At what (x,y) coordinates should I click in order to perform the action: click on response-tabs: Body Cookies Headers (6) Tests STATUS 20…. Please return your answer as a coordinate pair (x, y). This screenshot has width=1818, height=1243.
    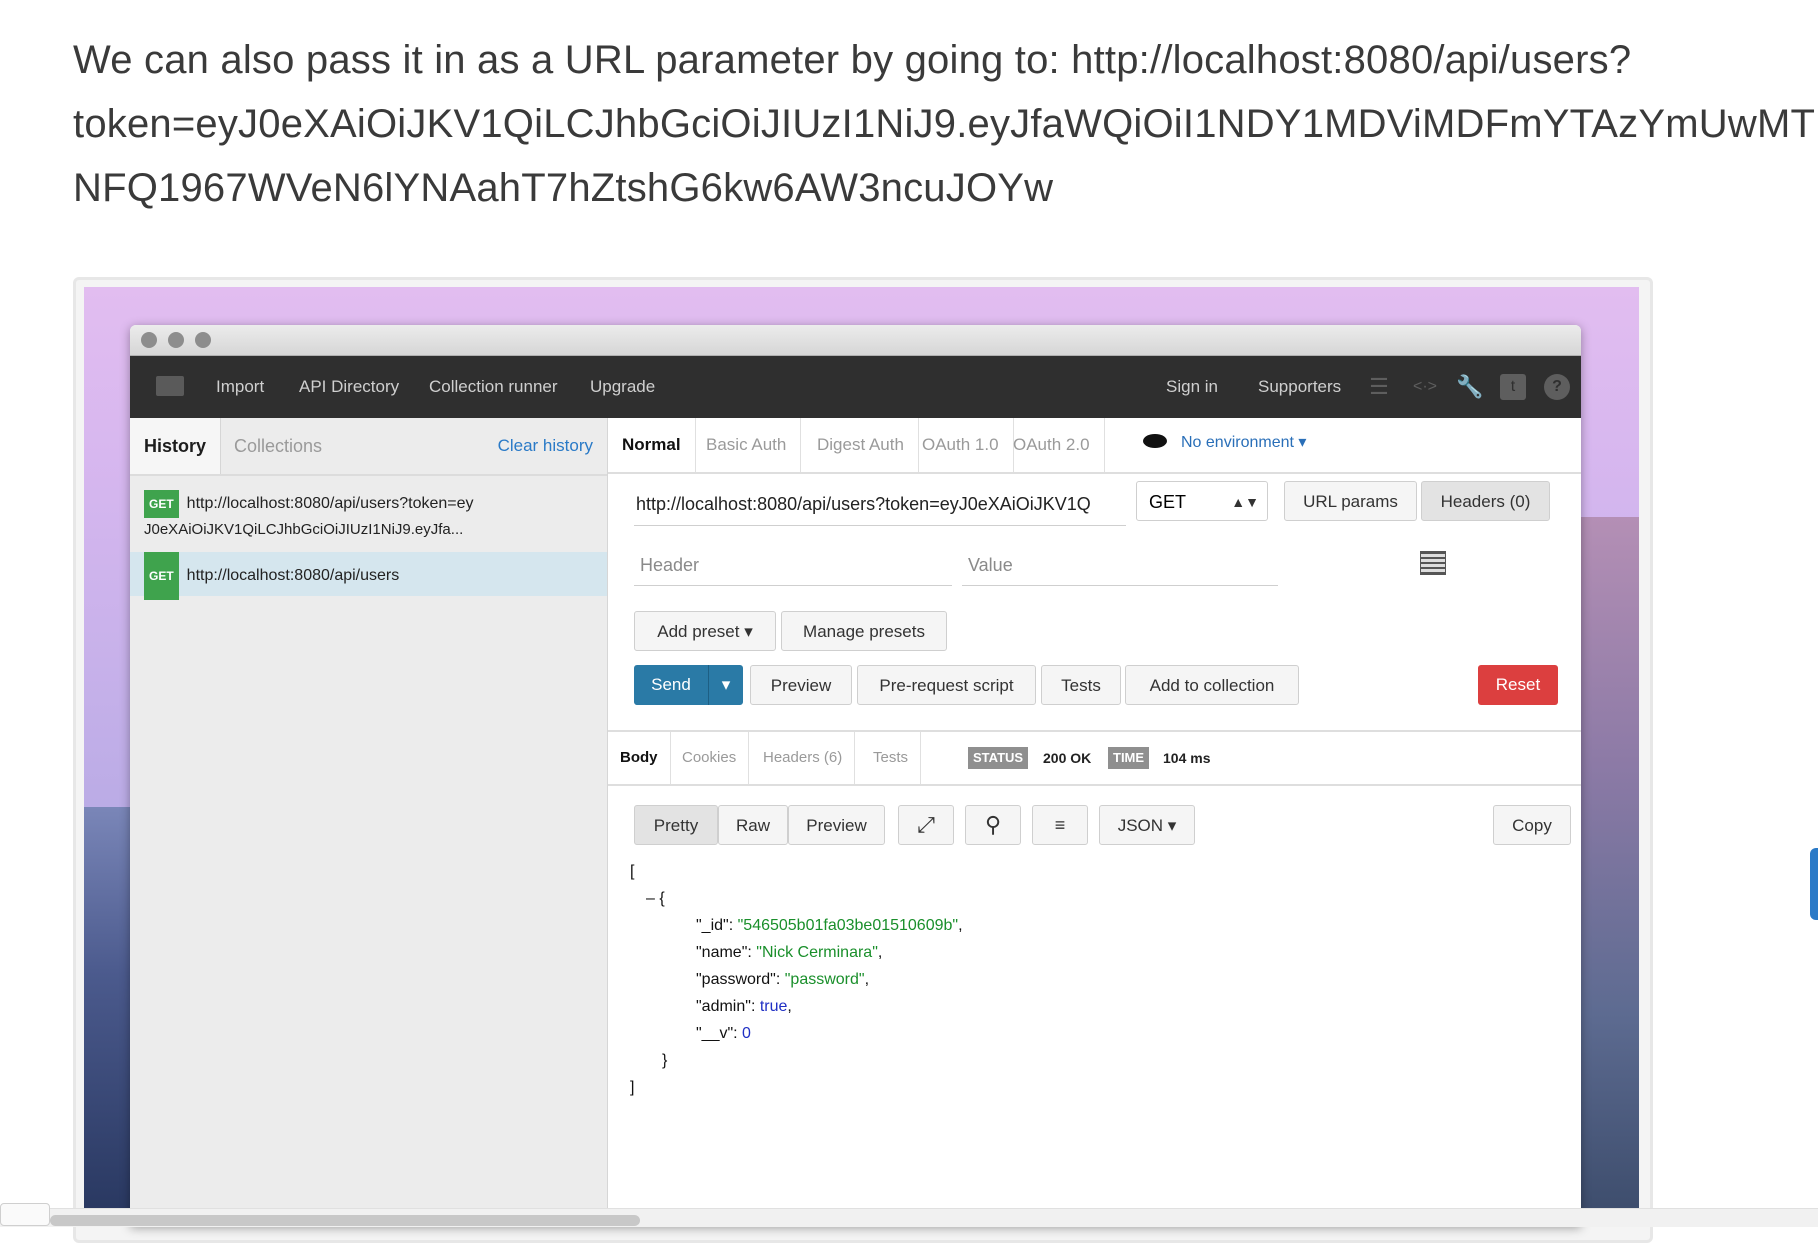
    Looking at the image, I should click on (1094, 758).